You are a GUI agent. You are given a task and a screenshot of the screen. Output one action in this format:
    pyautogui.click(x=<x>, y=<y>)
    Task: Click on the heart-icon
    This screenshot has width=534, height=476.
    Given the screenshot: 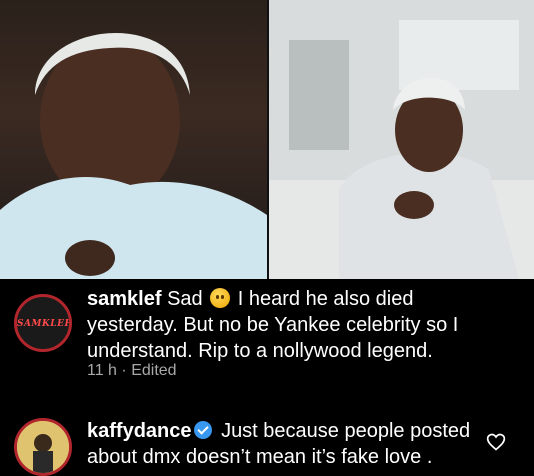 What is the action you would take?
    pyautogui.click(x=496, y=442)
    